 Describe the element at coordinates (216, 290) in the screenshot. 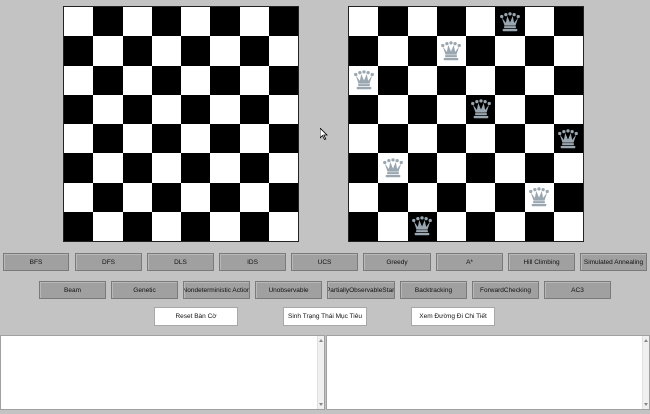

I see `nondeterministic-action-button: Nondeterministic Action` at that location.